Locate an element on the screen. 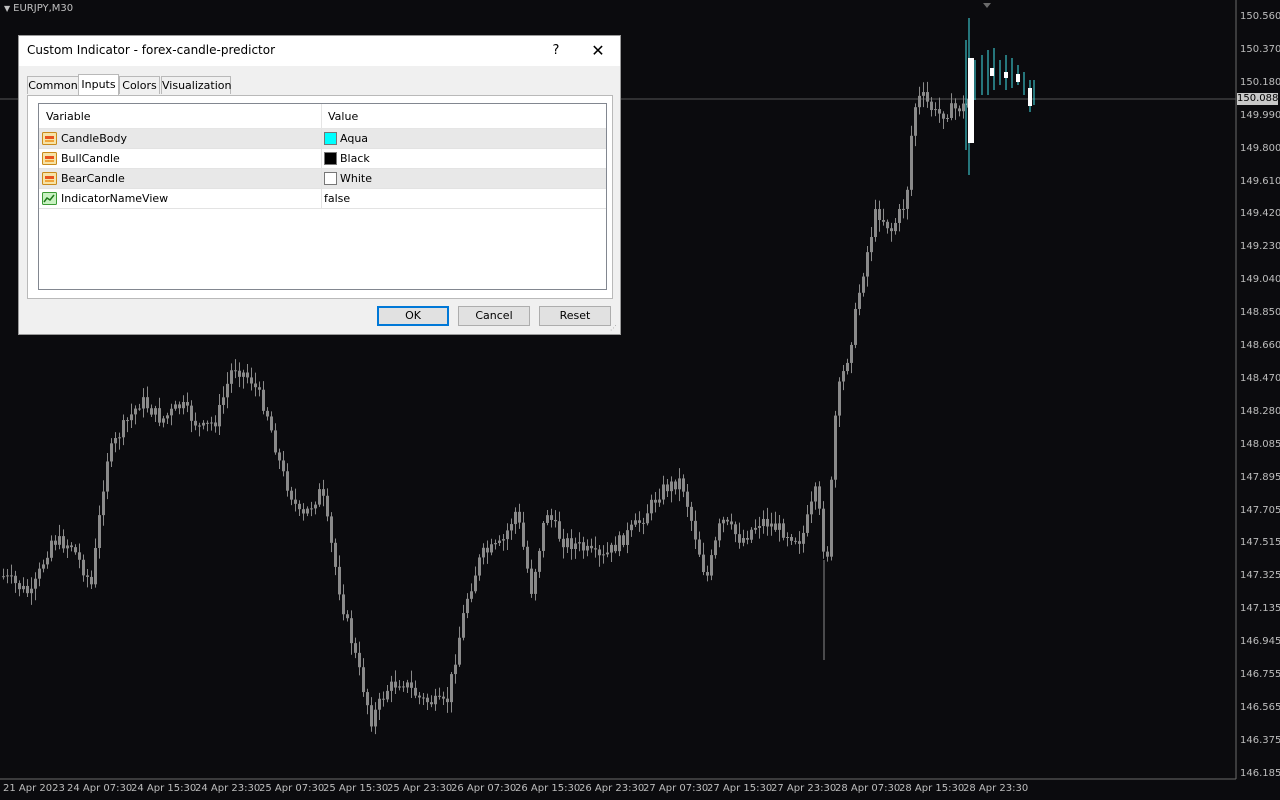  value-text: White is located at coordinates (356, 178).